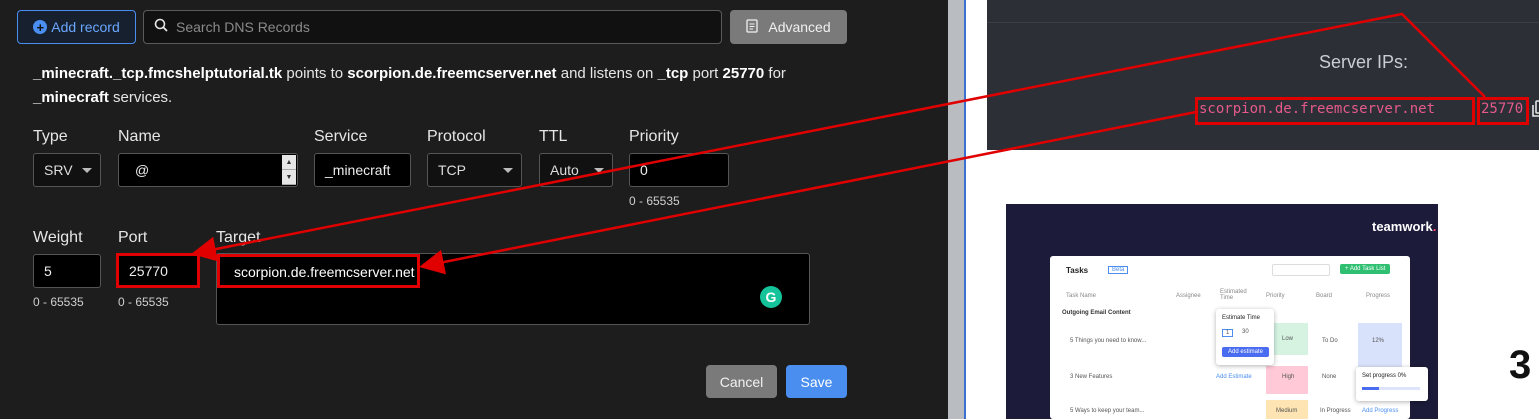  I want to click on weight-value: 5, so click(48, 271).